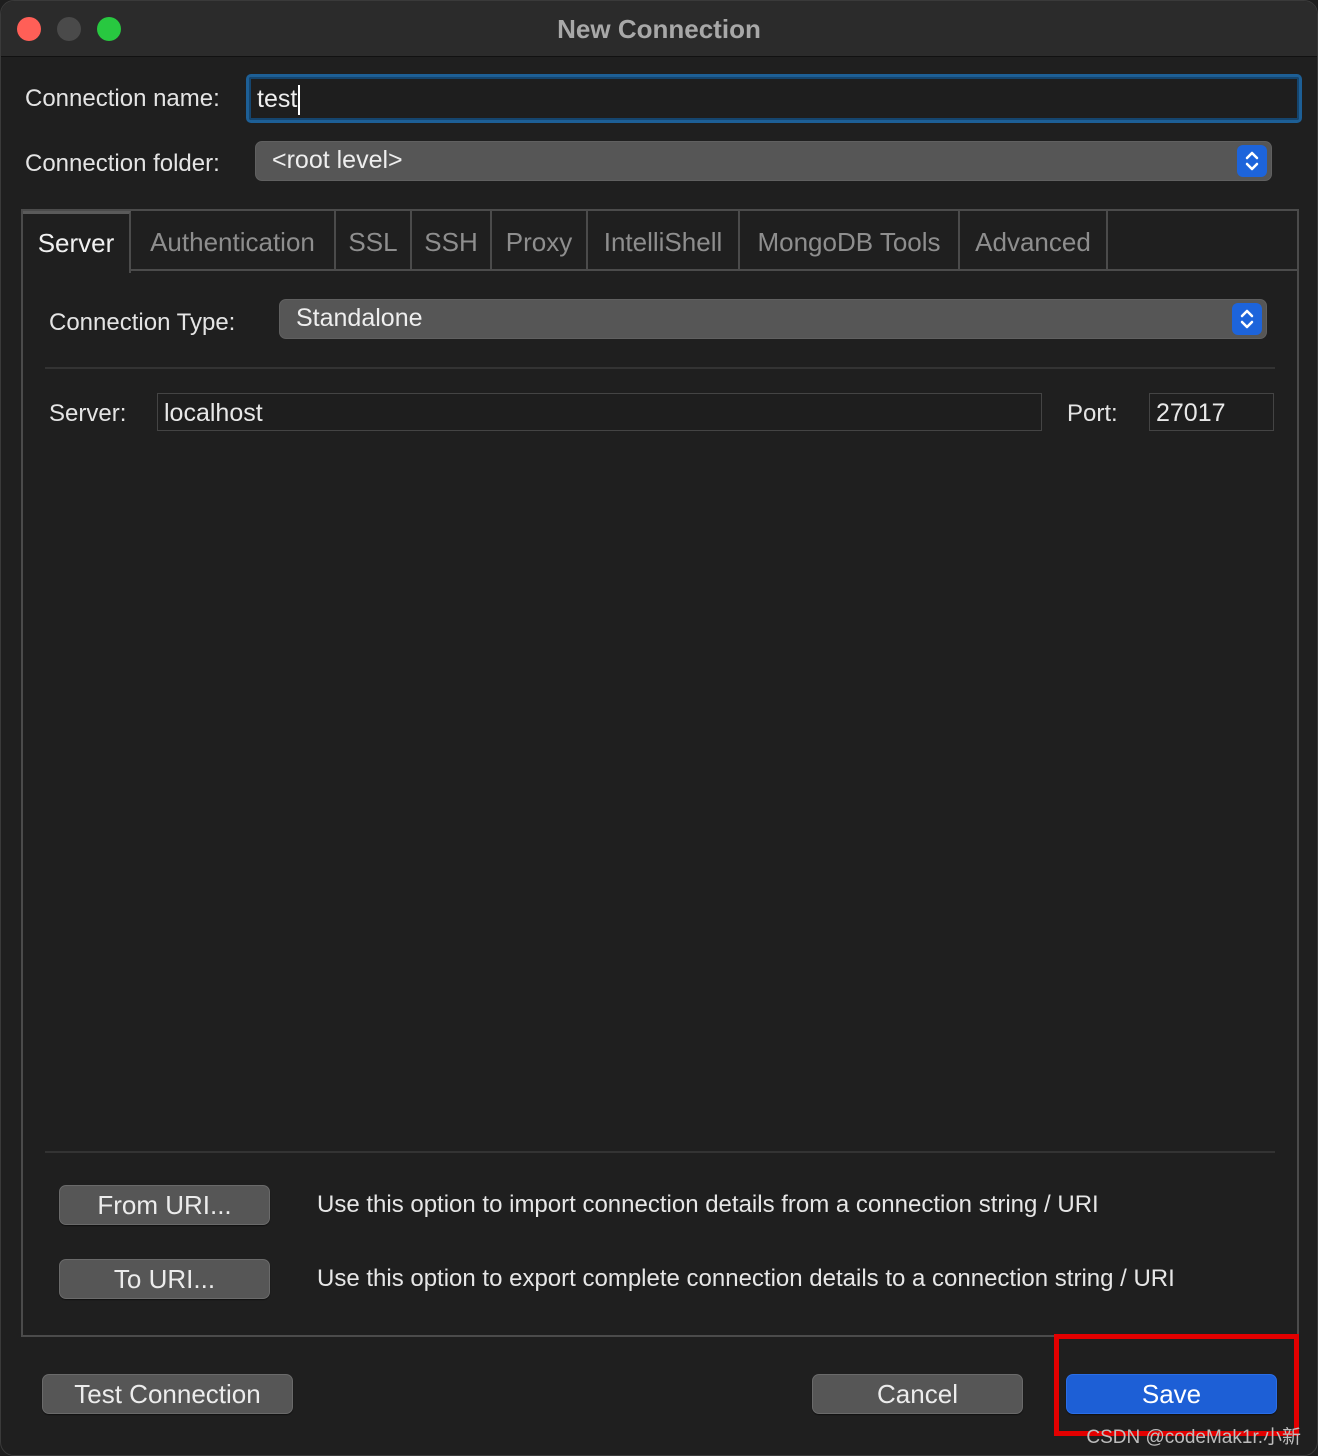 Image resolution: width=1318 pixels, height=1456 pixels. I want to click on connection-name-value: test, so click(277, 99).